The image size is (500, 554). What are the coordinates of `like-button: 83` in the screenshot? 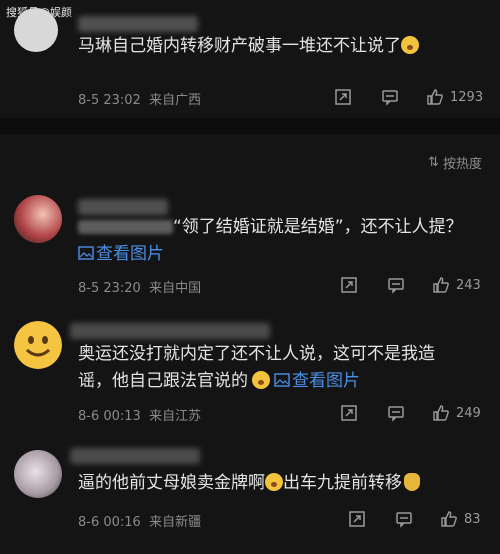 It's located at (460, 519).